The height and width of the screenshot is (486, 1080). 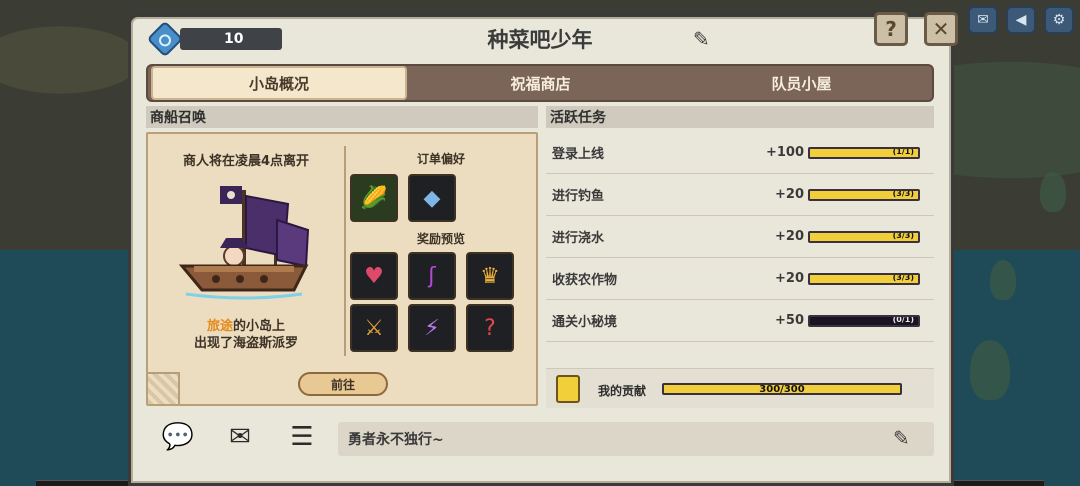 What do you see at coordinates (864, 152) in the screenshot?
I see `task-progress-bar: (1/1)` at bounding box center [864, 152].